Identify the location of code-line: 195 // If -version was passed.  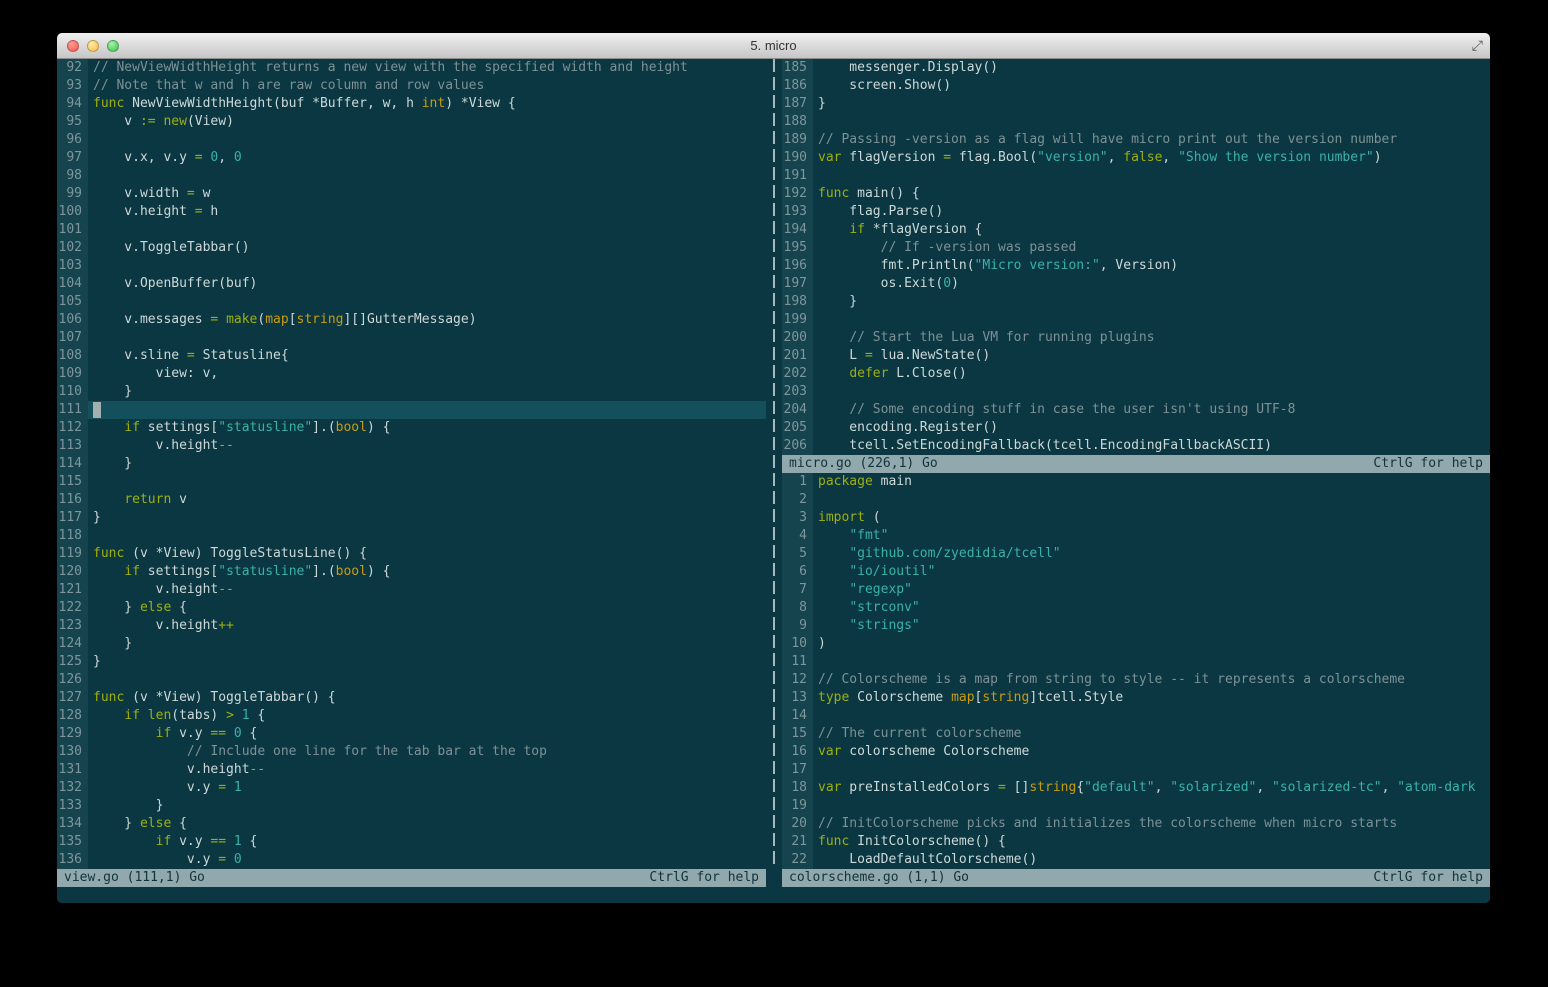
(1136, 248).